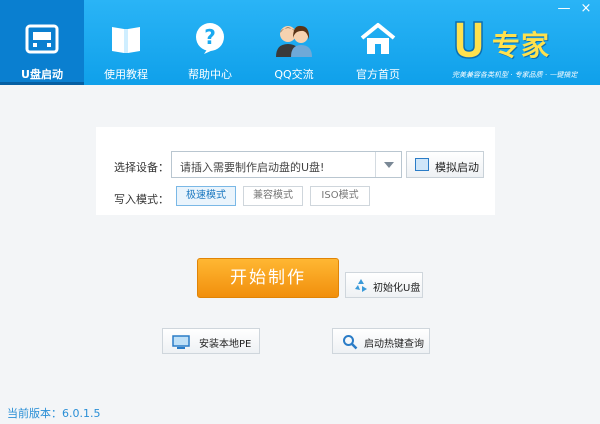 This screenshot has height=424, width=600. Describe the element at coordinates (141, 199) in the screenshot. I see `mode-label: 写入模式：` at that location.